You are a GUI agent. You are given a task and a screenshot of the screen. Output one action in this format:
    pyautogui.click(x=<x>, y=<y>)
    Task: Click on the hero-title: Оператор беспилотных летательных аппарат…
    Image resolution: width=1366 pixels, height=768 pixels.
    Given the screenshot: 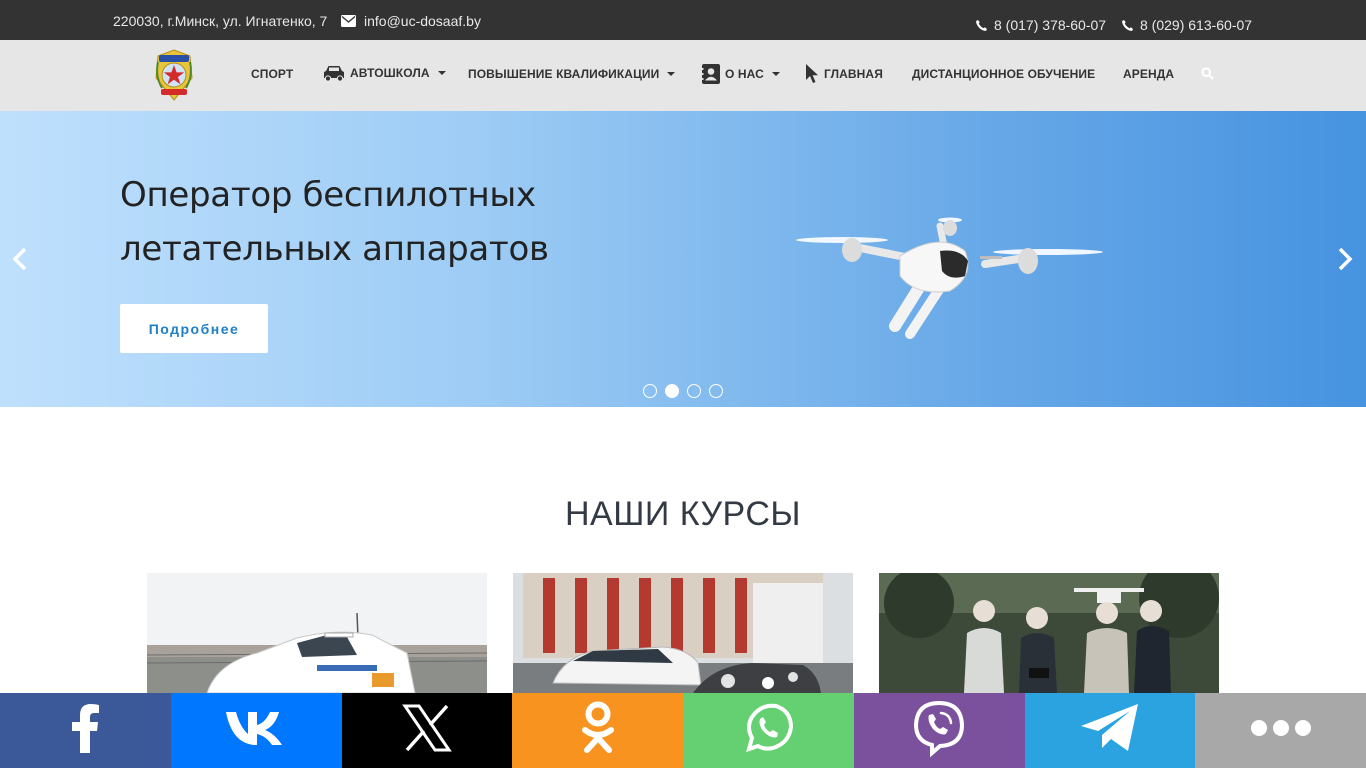 What is the action you would take?
    pyautogui.click(x=334, y=222)
    